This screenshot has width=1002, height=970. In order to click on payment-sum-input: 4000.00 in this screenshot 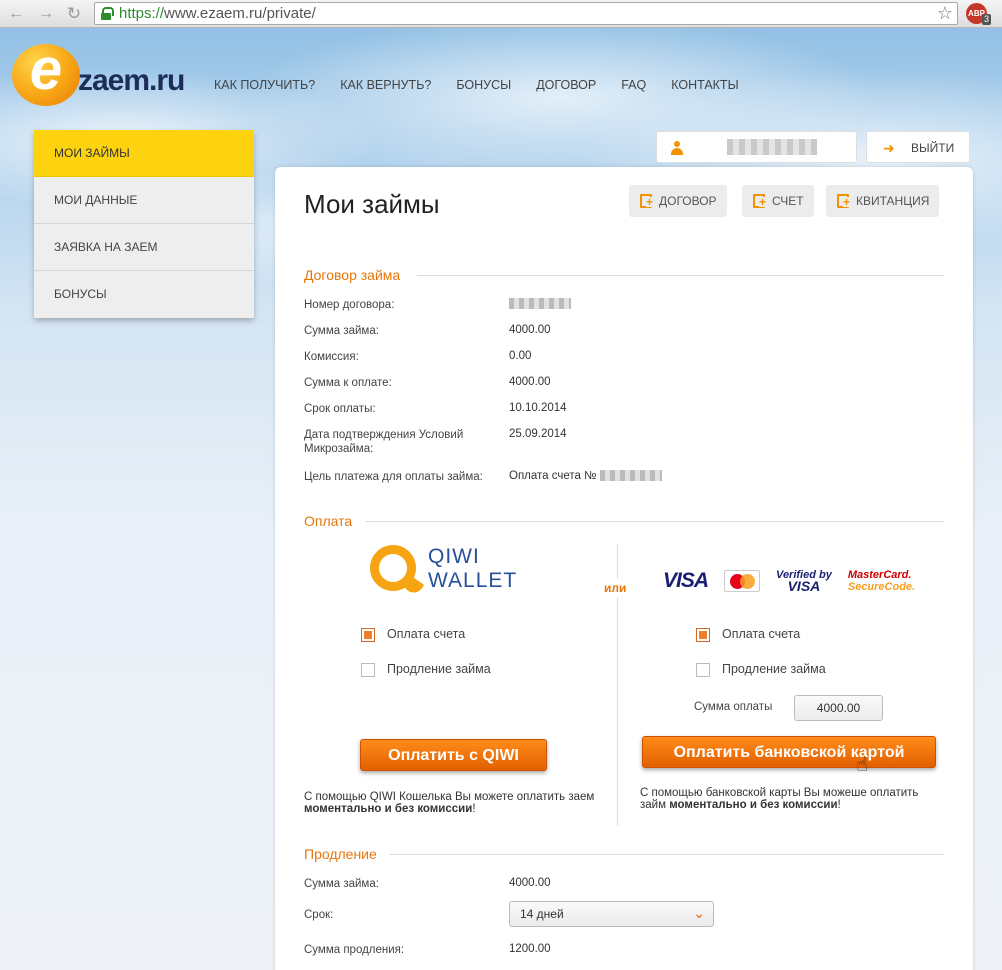, I will do `click(838, 708)`.